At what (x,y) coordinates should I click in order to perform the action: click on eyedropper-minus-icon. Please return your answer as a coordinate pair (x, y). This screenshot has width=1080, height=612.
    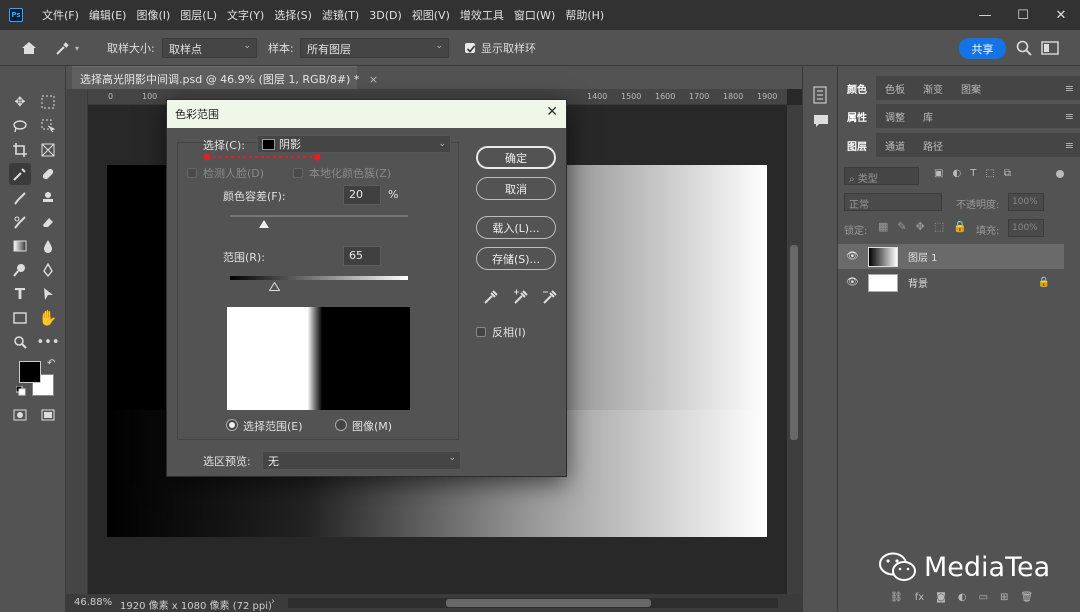
    Looking at the image, I should click on (550, 297).